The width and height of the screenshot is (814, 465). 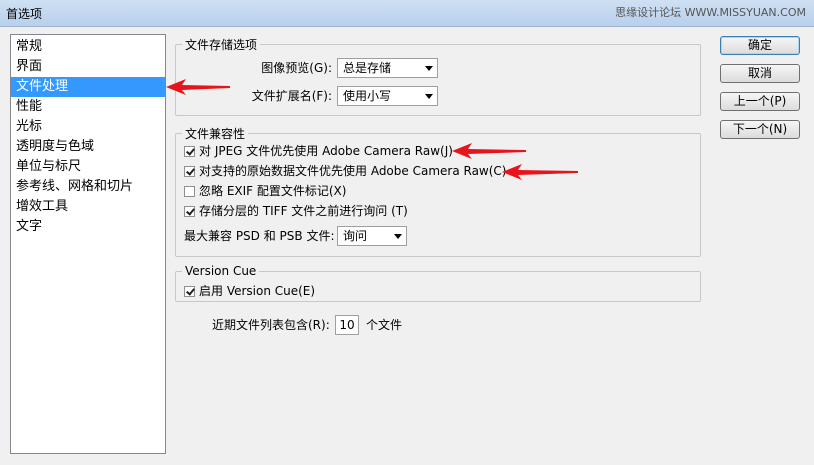 I want to click on max-compat-dropdown: 询问, so click(x=372, y=236).